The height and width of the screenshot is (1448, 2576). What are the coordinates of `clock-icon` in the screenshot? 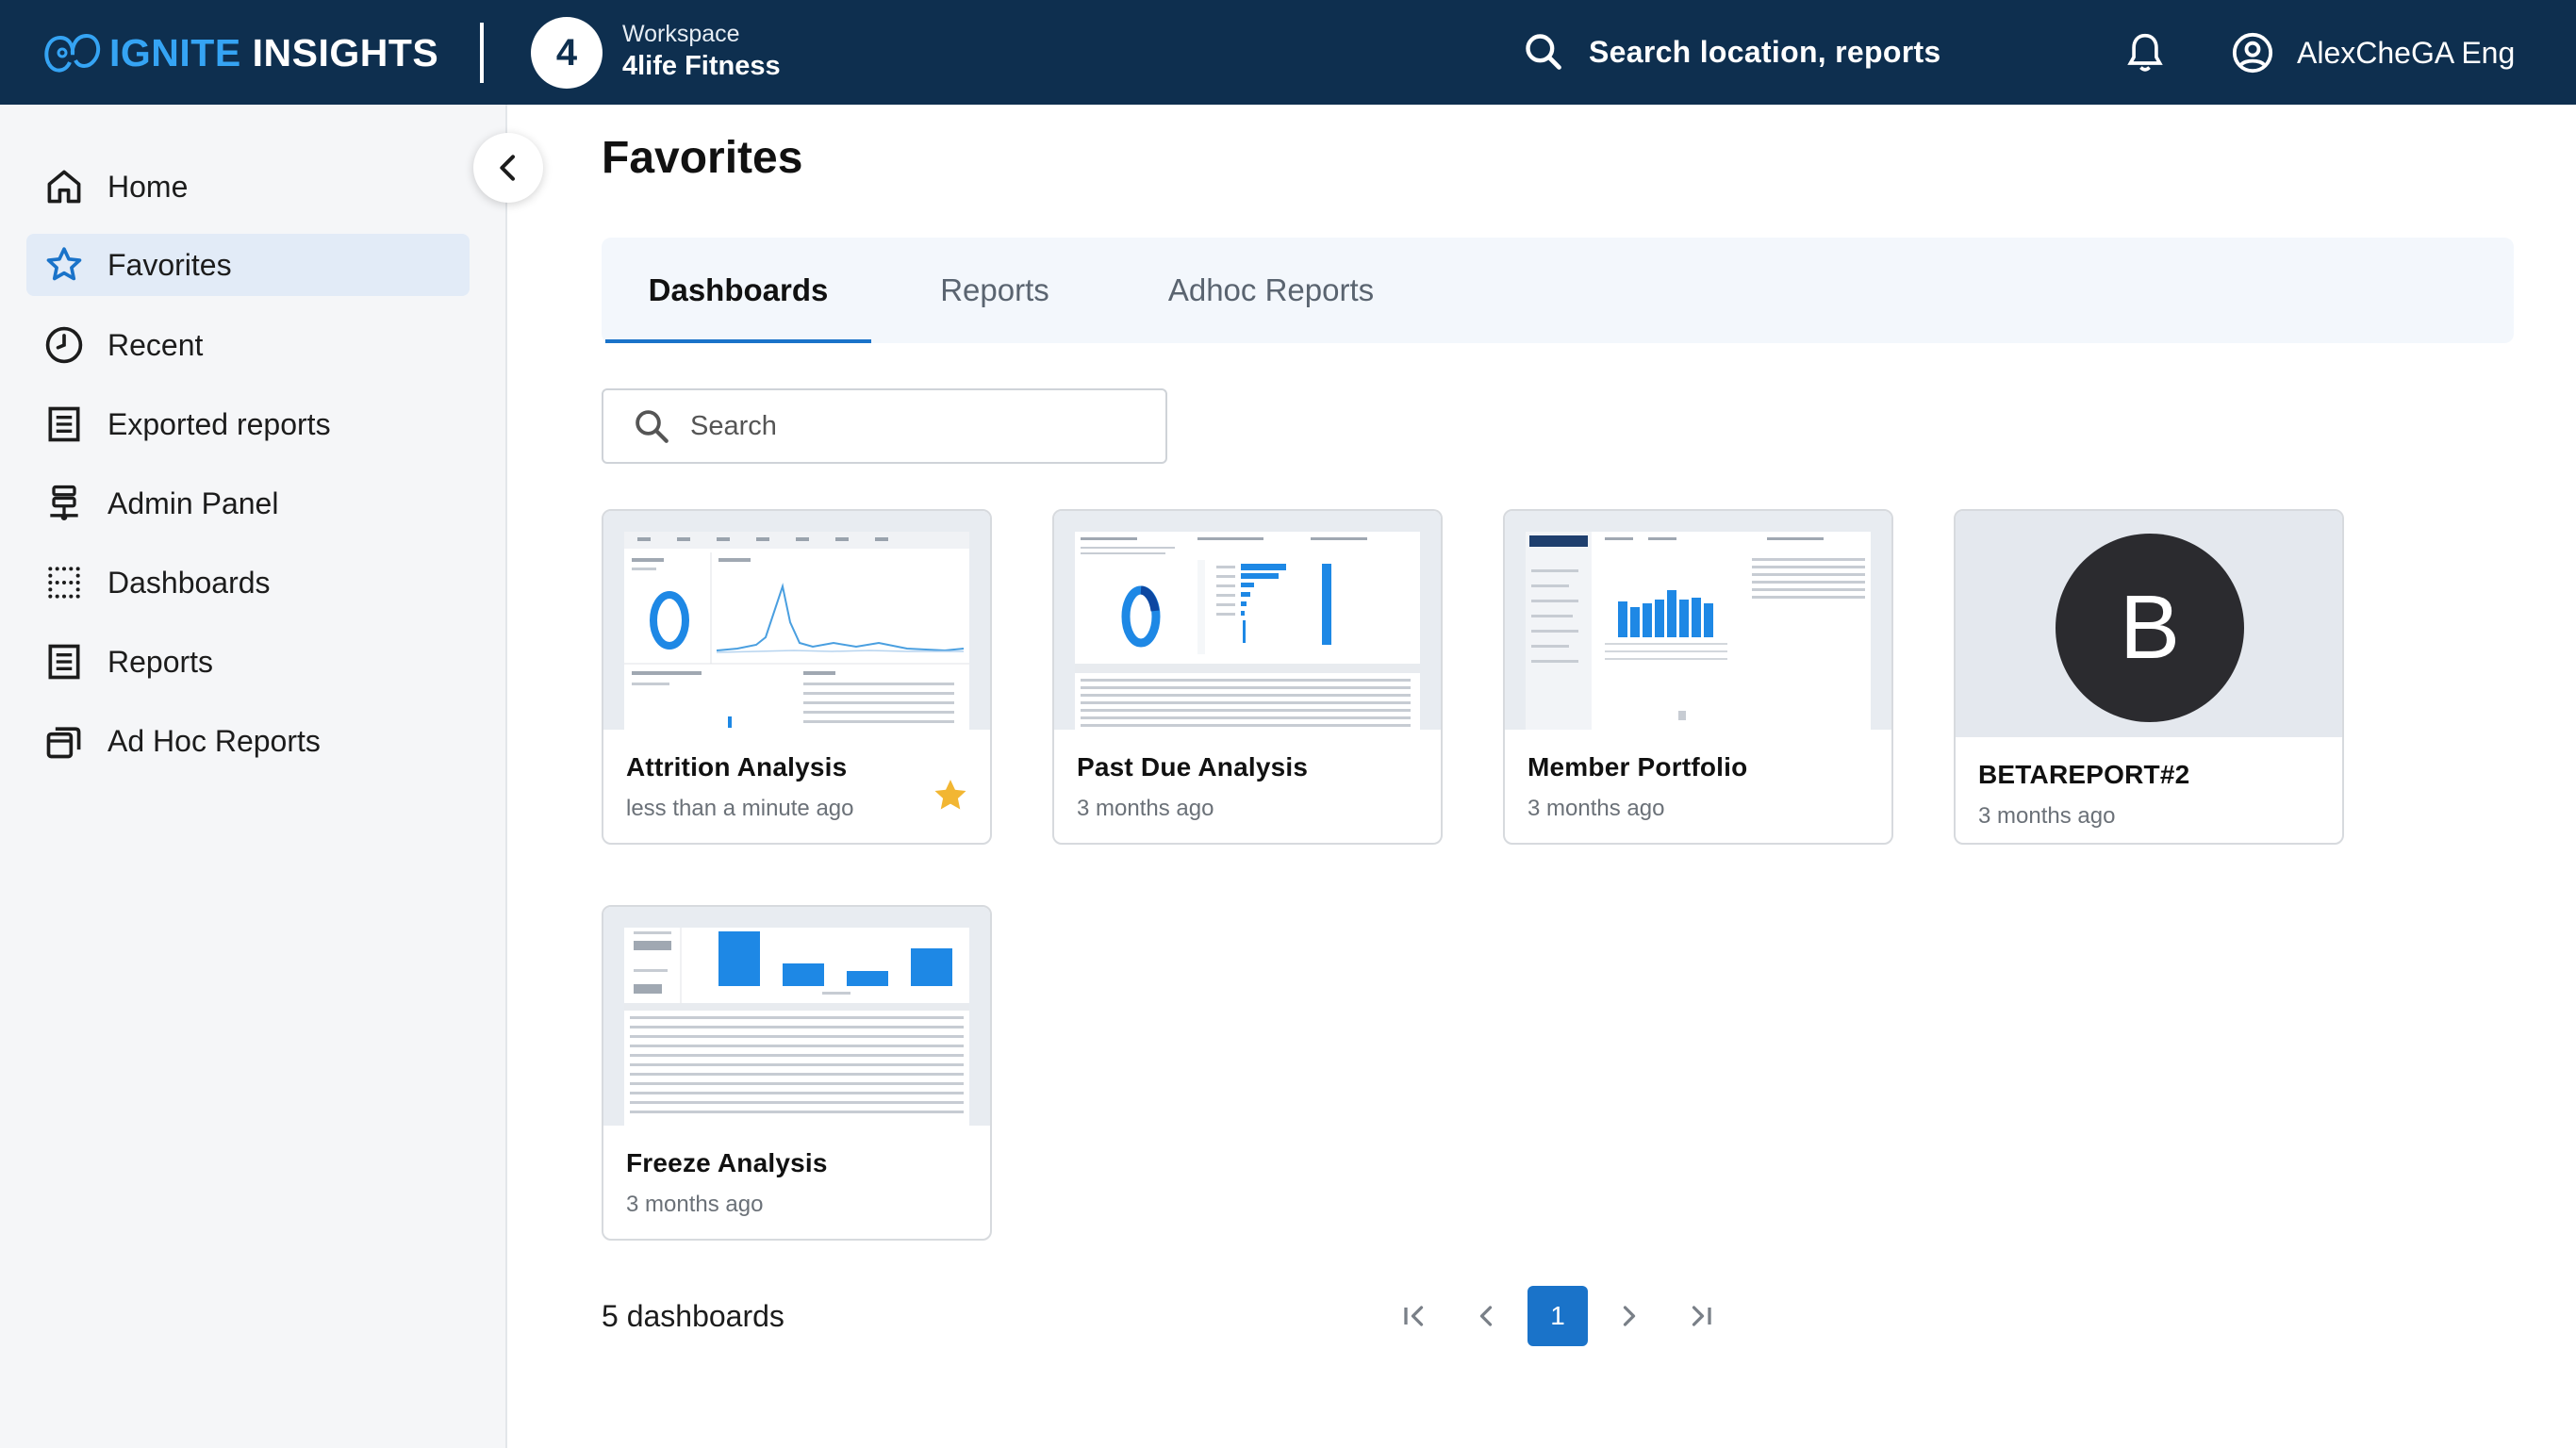 It's located at (64, 345).